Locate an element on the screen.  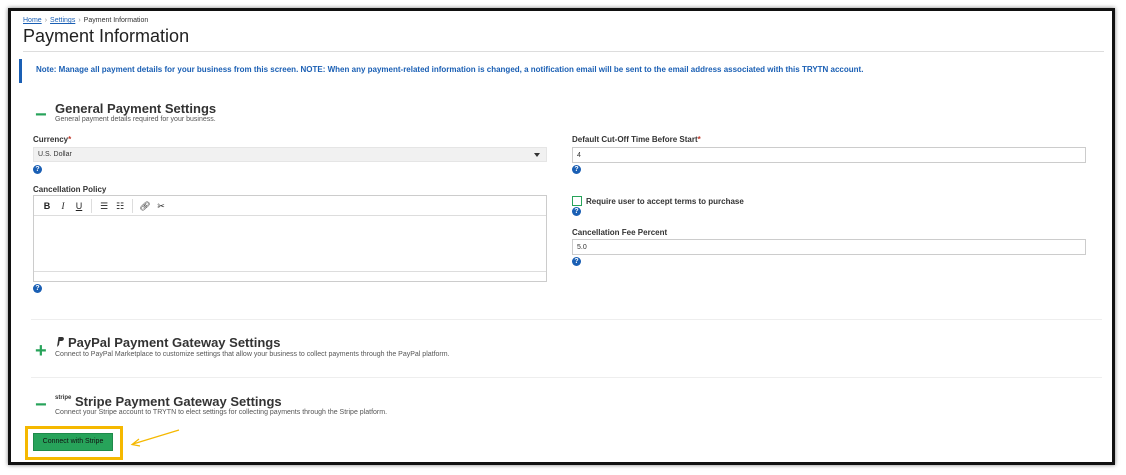
general-section-title: General Payment Settings is located at coordinates (136, 108).